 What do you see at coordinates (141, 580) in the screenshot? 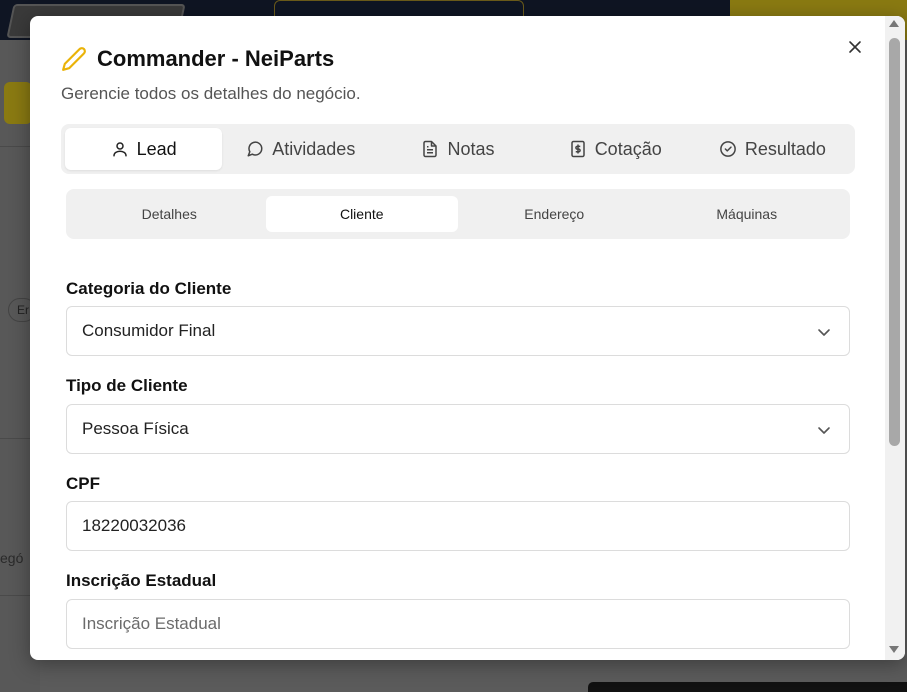
I see `inscricao-label: Inscrição Estadual` at bounding box center [141, 580].